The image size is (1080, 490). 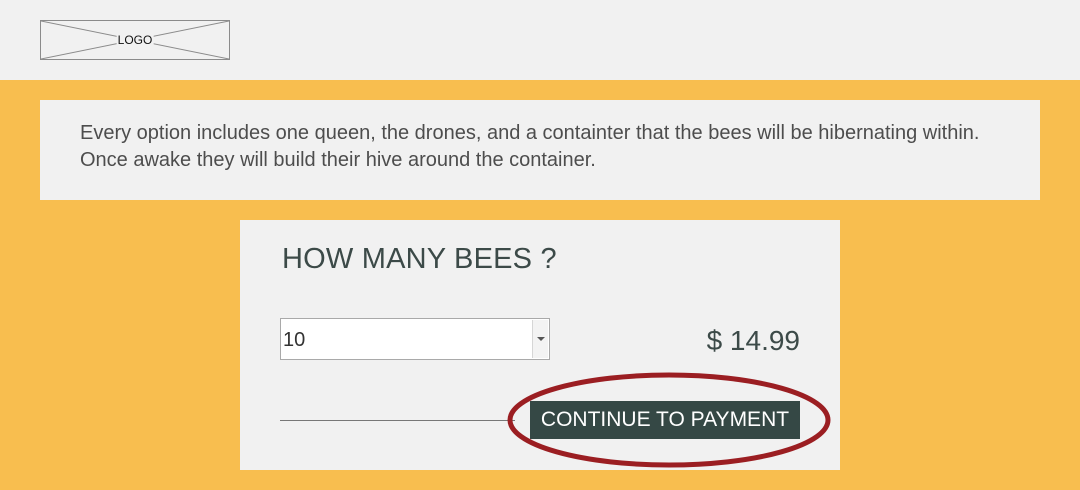 I want to click on continue-to-payment-button: CONTINUE TO PAYMENT, so click(x=665, y=420).